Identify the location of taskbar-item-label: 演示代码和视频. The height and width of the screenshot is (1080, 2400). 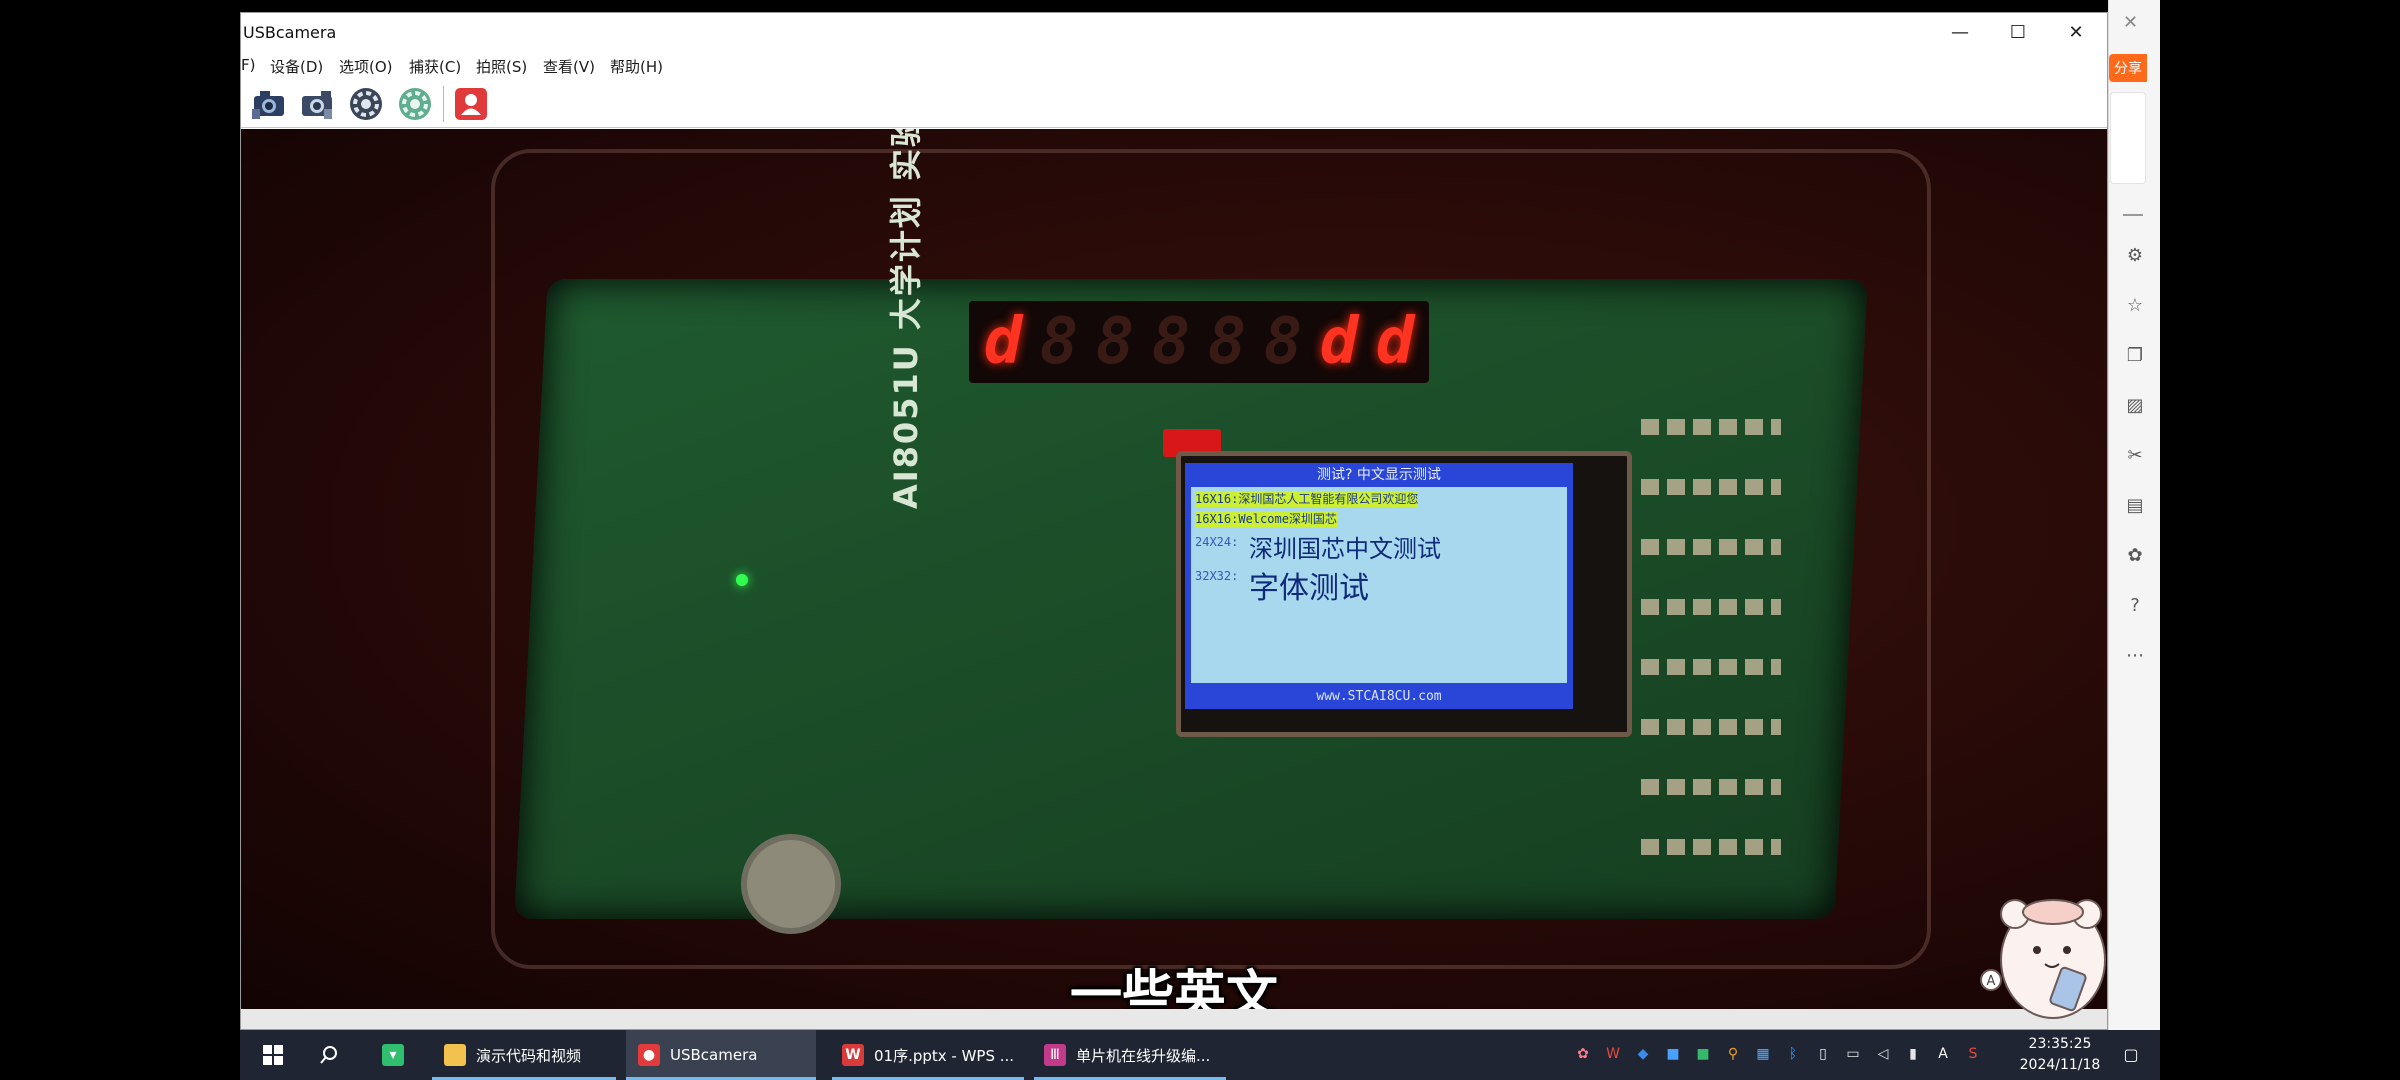
(529, 1055).